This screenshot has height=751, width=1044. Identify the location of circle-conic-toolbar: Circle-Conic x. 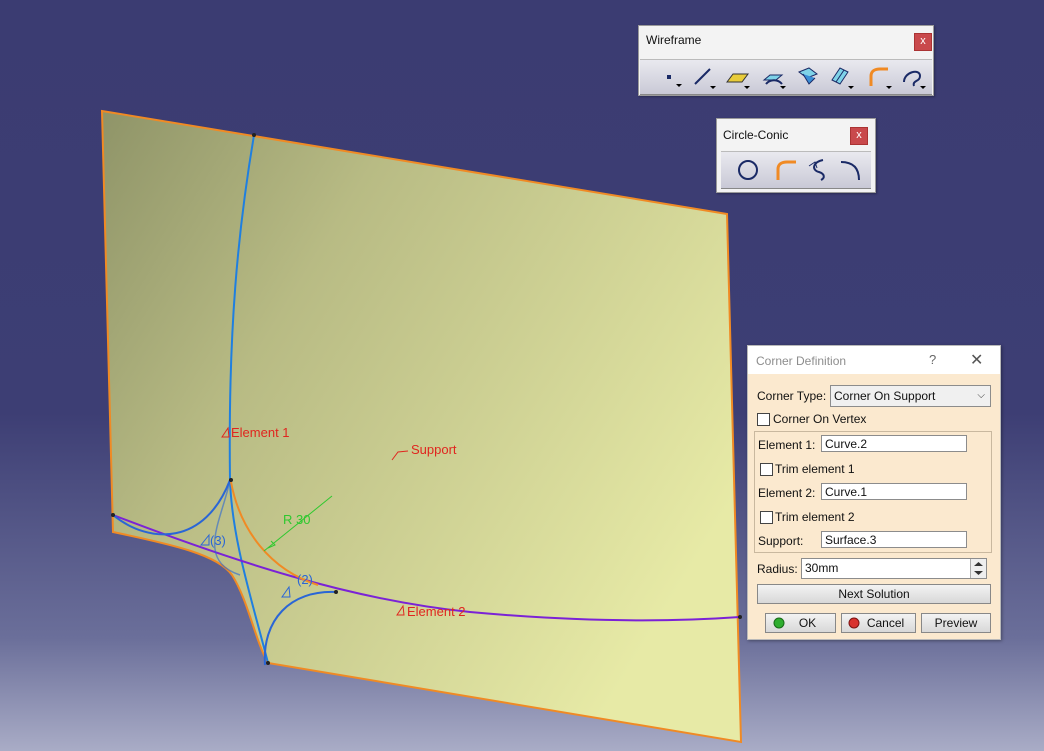
(796, 155).